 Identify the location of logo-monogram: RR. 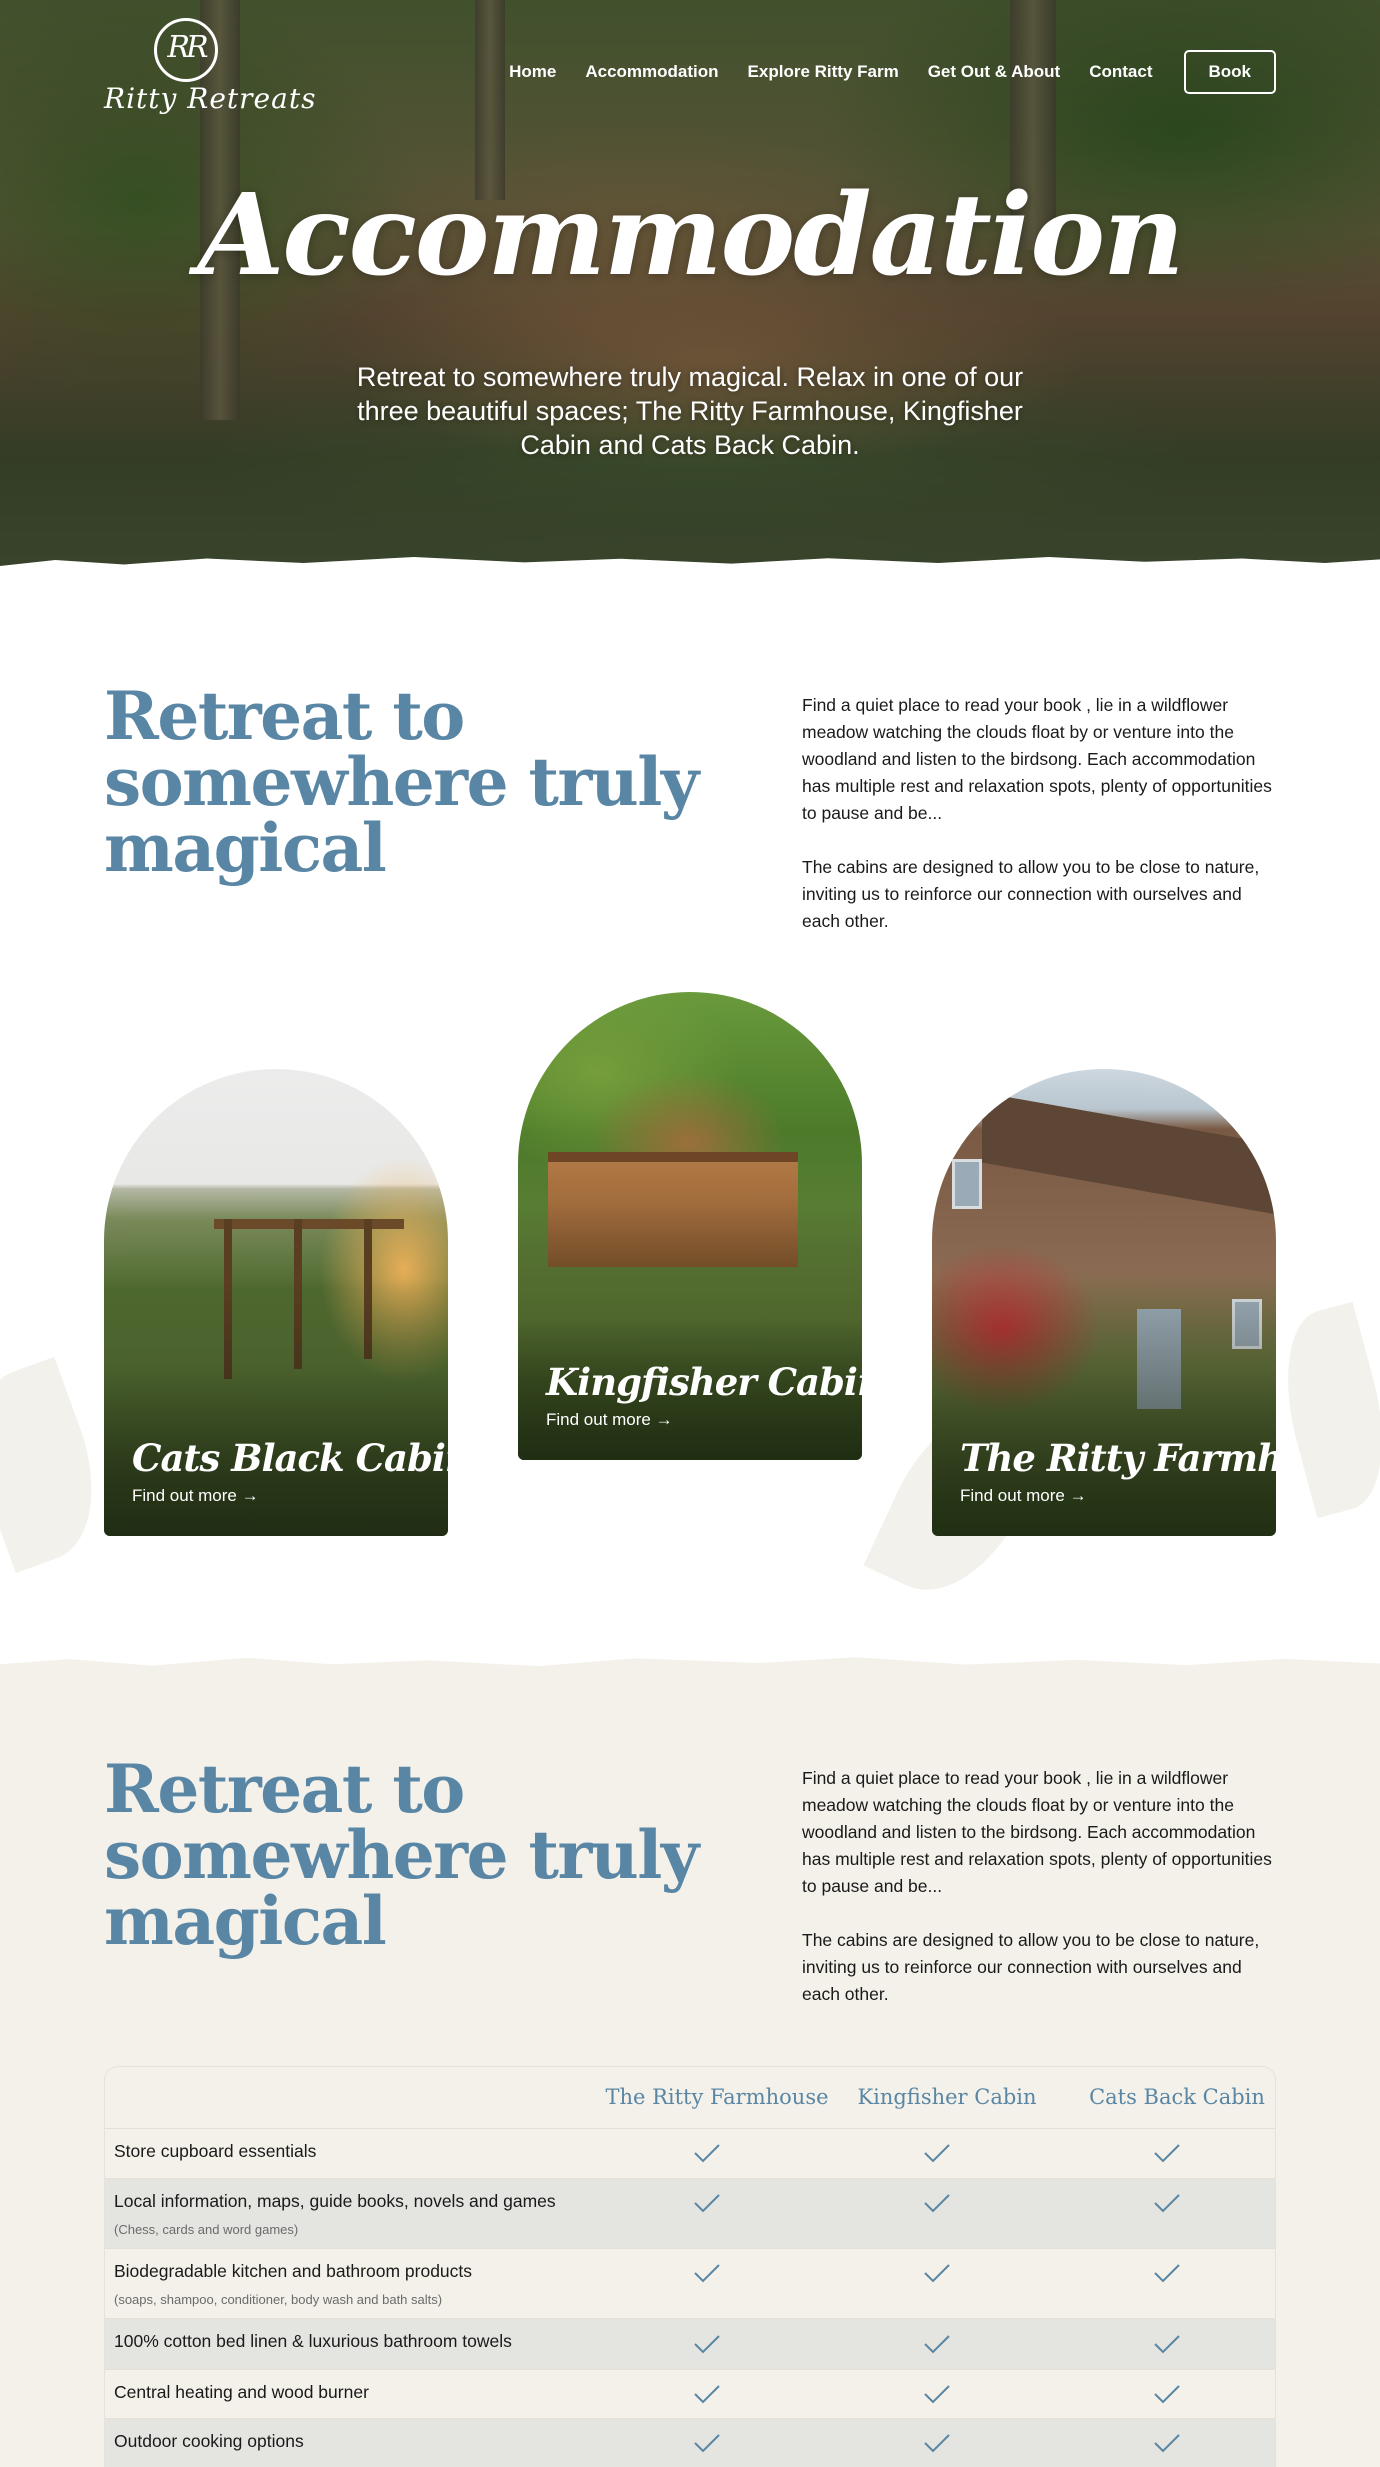
(187, 47).